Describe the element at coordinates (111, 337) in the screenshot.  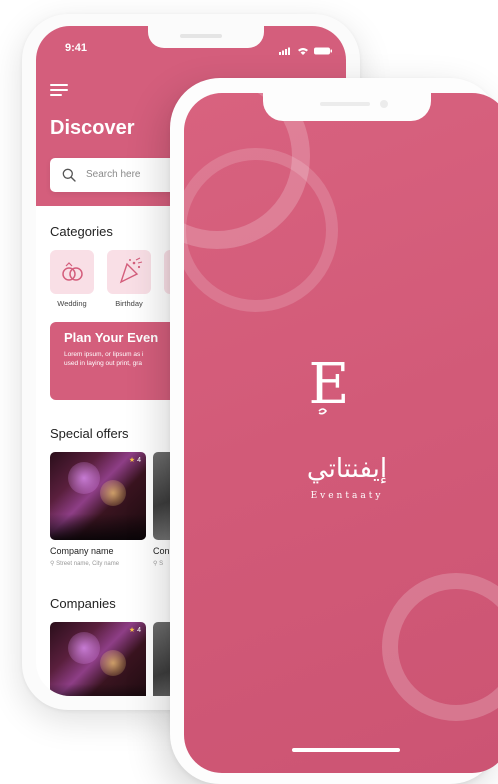
I see `banner-title: Plan Your Even` at that location.